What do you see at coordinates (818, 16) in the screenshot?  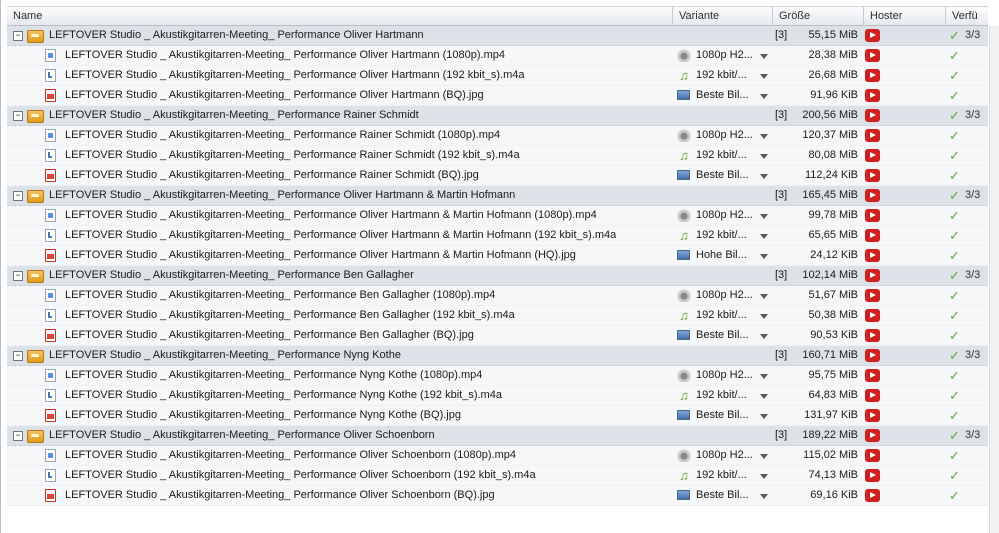 I see `column-size: Größe` at bounding box center [818, 16].